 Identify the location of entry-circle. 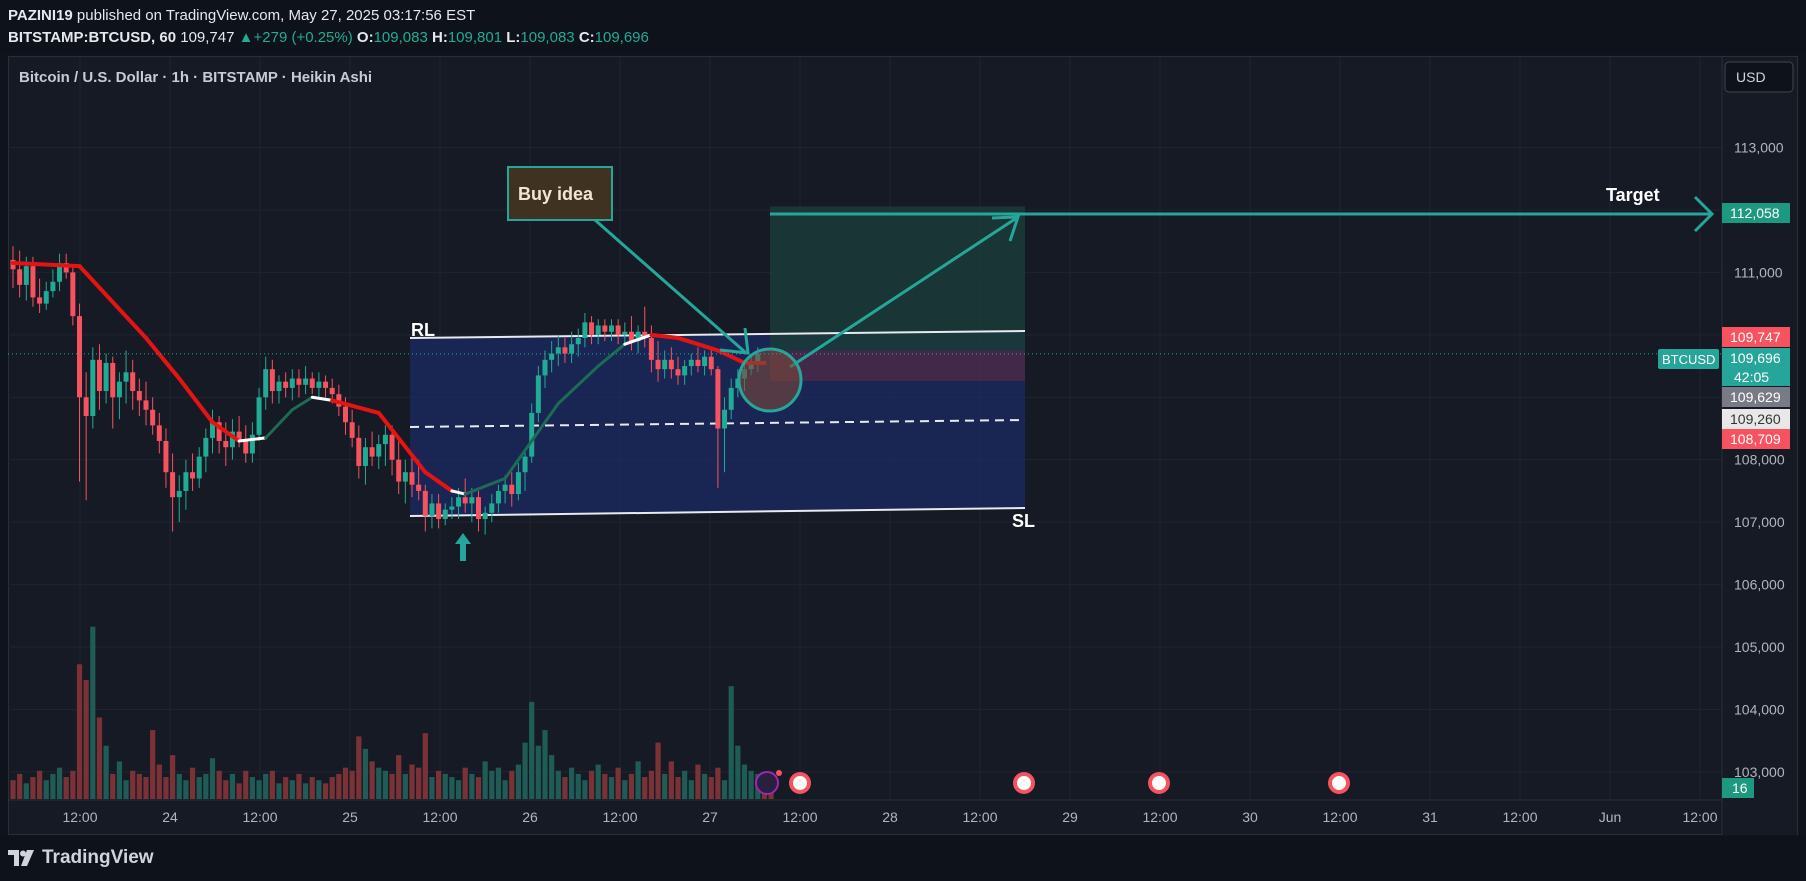
(770, 380).